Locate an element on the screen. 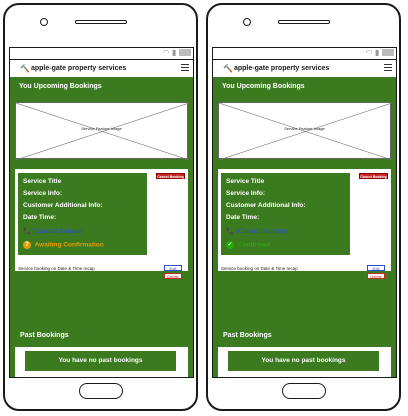 This screenshot has height=416, width=408. status-confirmed: ✓ Confirmed is located at coordinates (248, 245).